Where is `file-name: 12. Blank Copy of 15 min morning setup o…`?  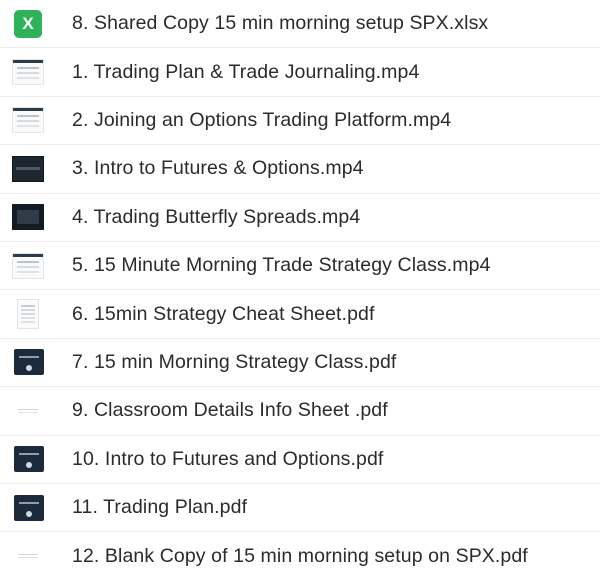 file-name: 12. Blank Copy of 15 min morning setup o… is located at coordinates (334, 556).